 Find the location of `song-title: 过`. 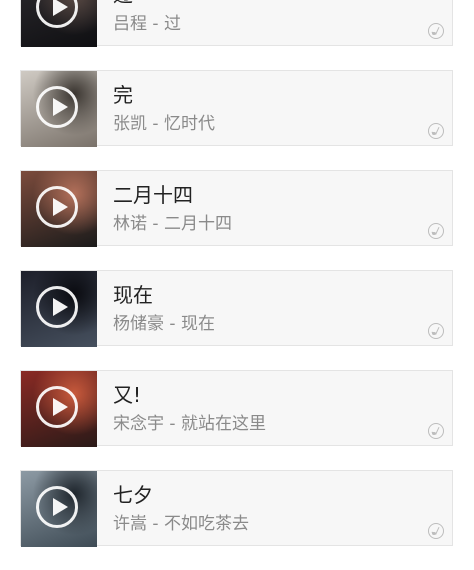

song-title: 过 is located at coordinates (123, 4).